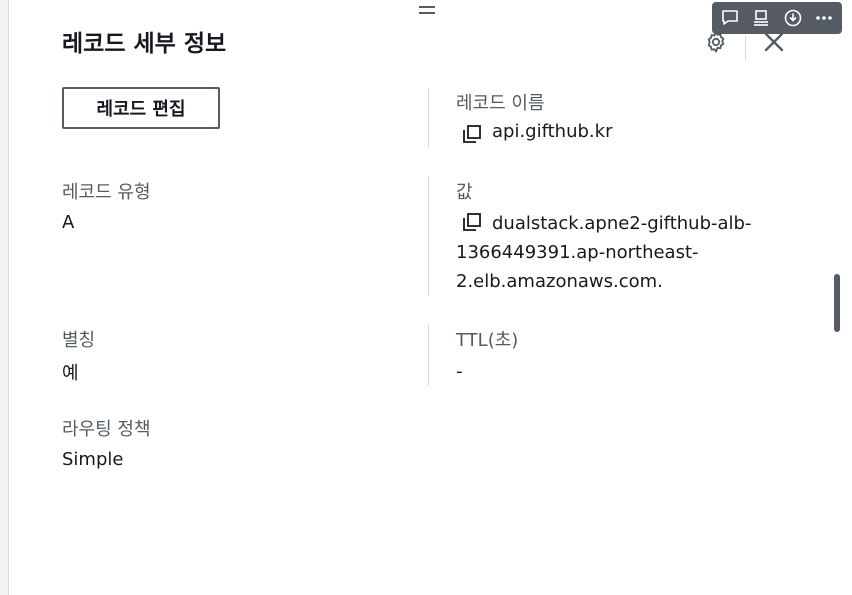 Image resolution: width=852 pixels, height=595 pixels. I want to click on value-label: 값, so click(464, 192).